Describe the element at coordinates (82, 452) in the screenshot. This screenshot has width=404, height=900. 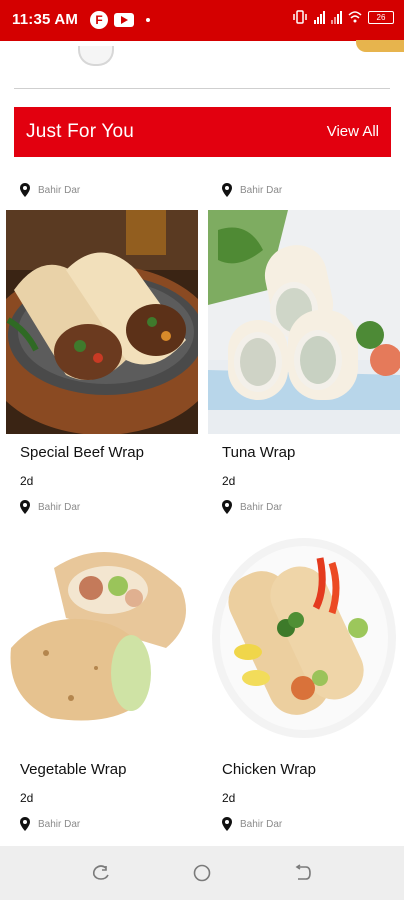
I see `product-name: Special Beef Wrap` at that location.